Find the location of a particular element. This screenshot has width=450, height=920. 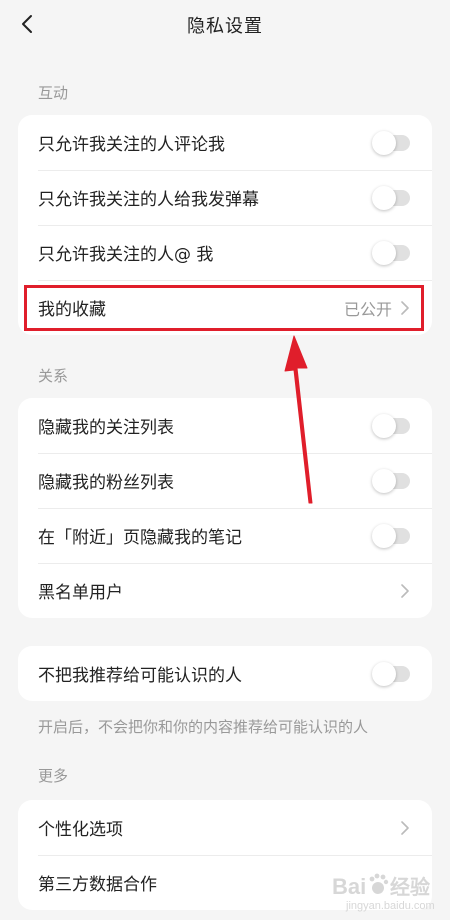

more-card: 个性化选项 第三方数据合作 is located at coordinates (225, 855).